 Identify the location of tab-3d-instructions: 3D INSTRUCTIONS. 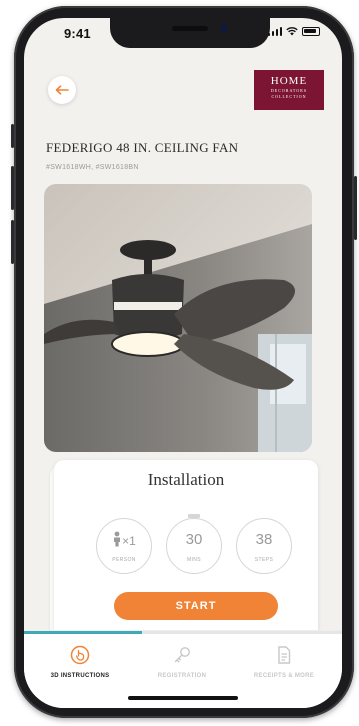
(80, 662).